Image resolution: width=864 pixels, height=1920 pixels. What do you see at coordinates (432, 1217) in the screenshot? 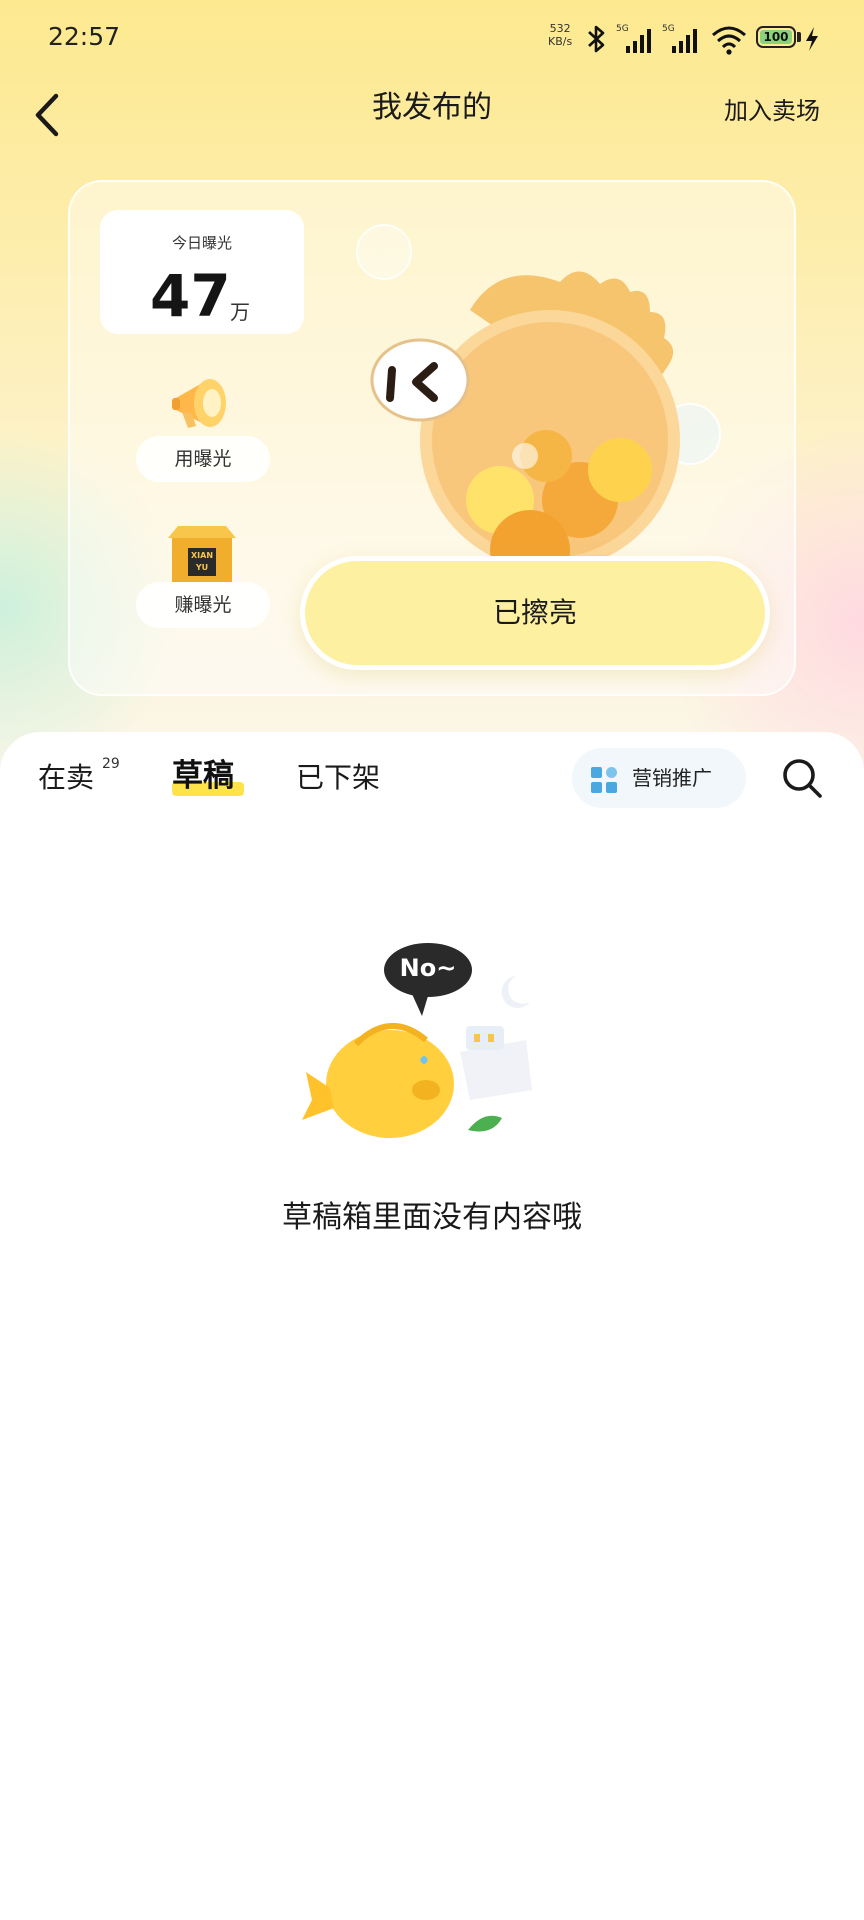
I see `empty-state-message: 草稿箱里面没有内容哦` at bounding box center [432, 1217].